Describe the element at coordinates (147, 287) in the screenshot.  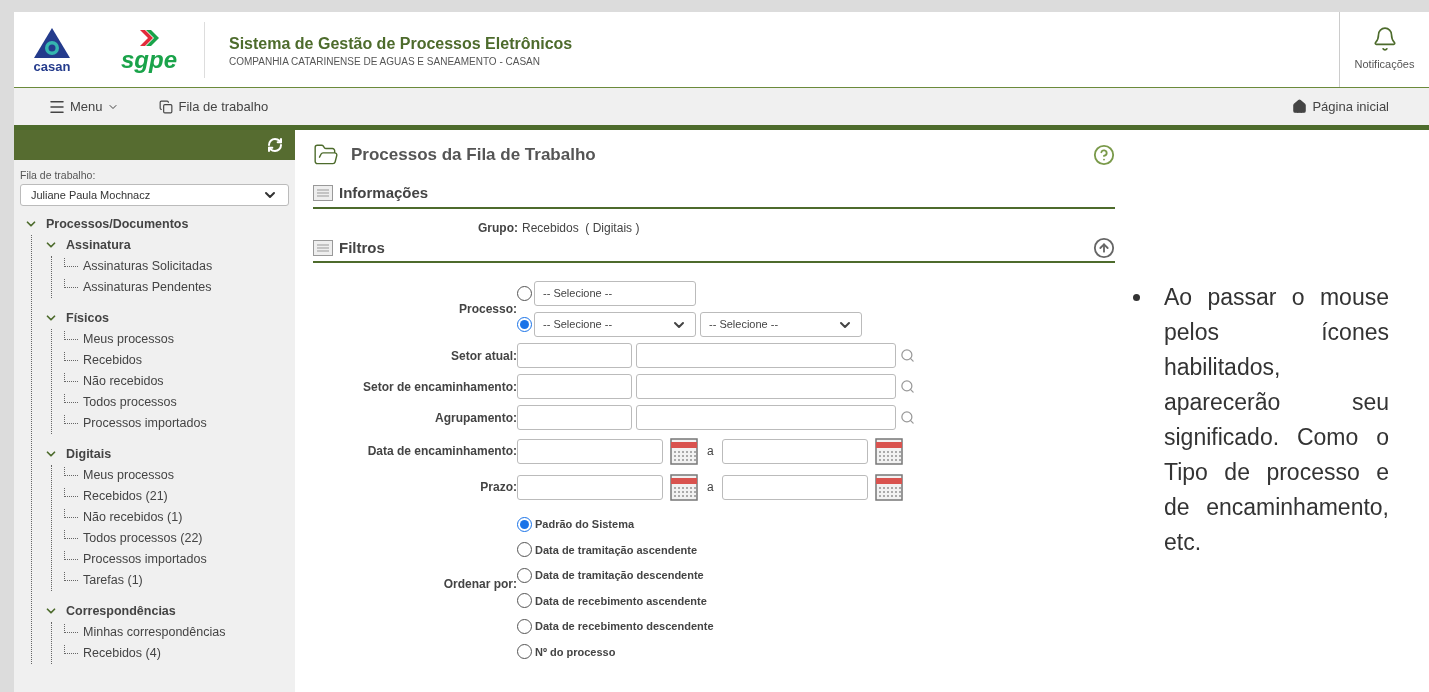
I see `tree-item: Assinaturas Pendentes` at that location.